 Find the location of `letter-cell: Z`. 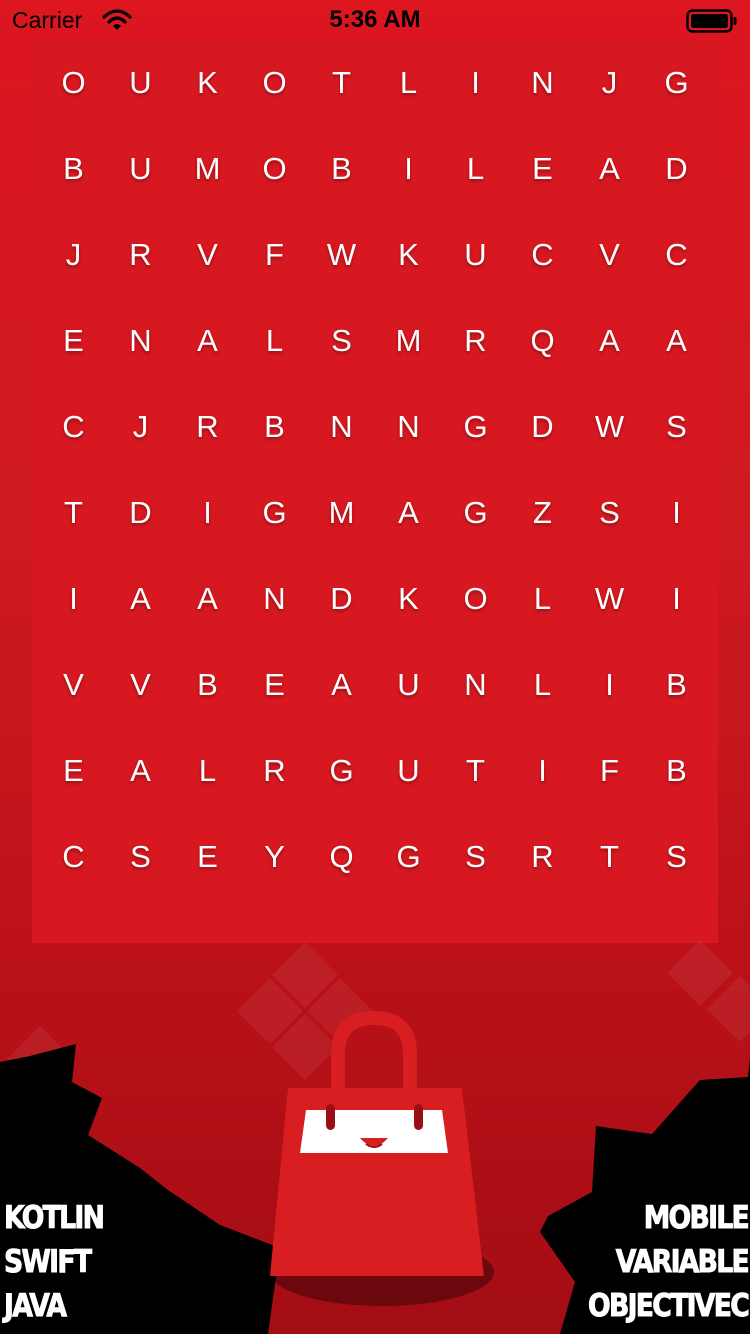

letter-cell: Z is located at coordinates (542, 513).